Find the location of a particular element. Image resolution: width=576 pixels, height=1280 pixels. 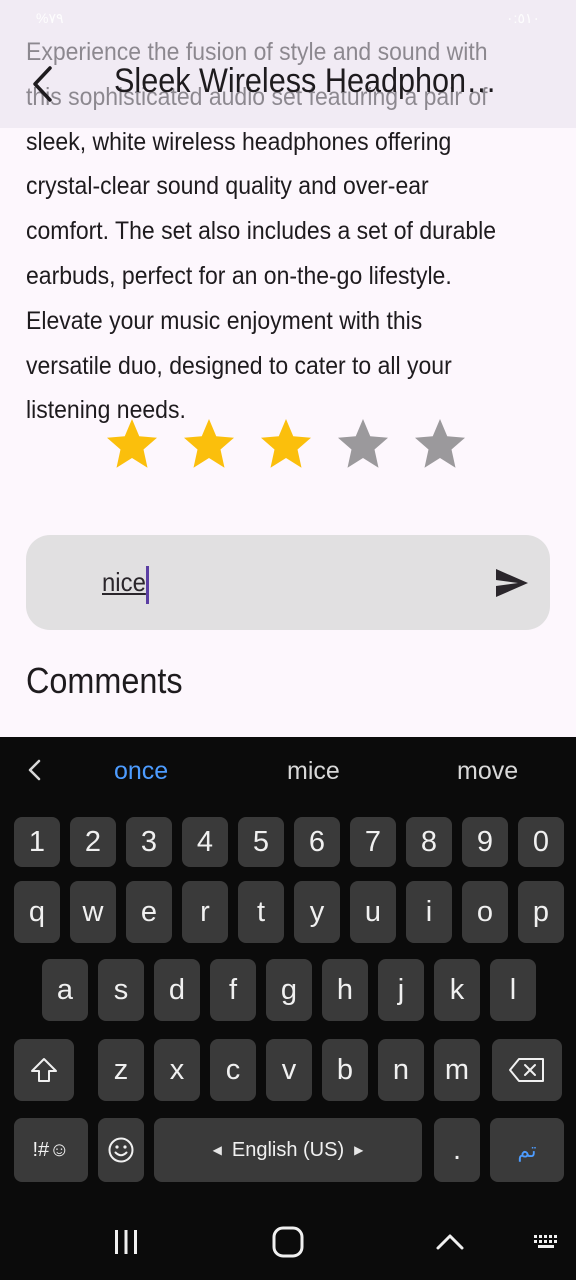

key-o: o is located at coordinates (485, 912).